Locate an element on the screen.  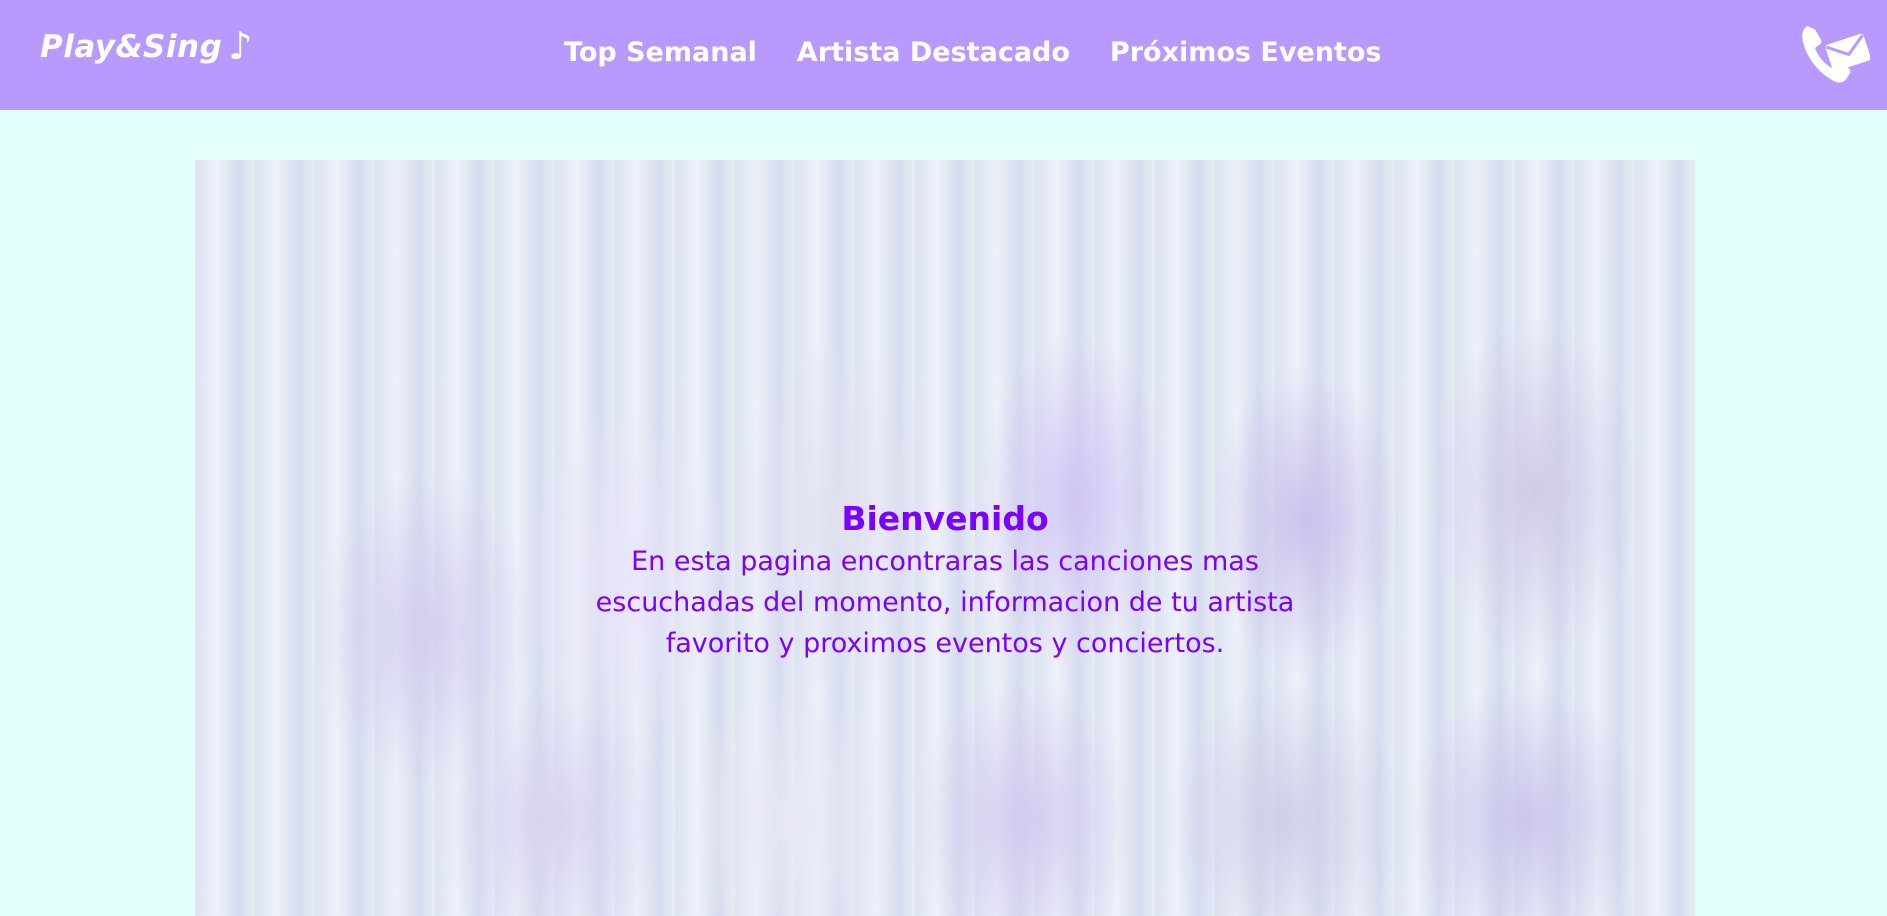
nav-link-proximos-eventos: Próximos Eventos is located at coordinates (1246, 53).